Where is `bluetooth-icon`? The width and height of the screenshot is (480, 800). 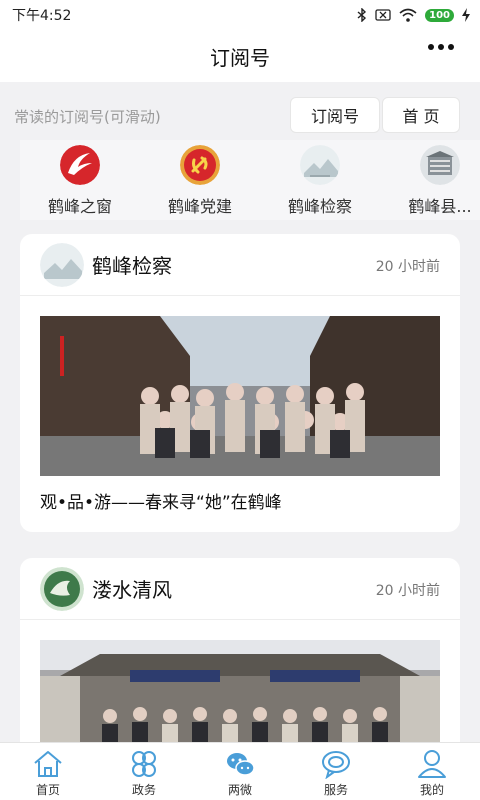
bluetooth-icon is located at coordinates (362, 15).